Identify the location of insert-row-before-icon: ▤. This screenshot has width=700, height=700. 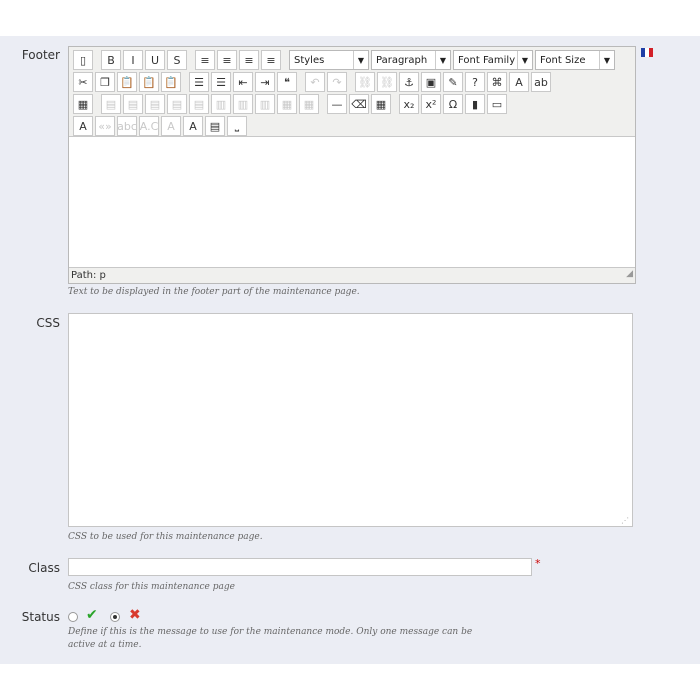
(155, 104).